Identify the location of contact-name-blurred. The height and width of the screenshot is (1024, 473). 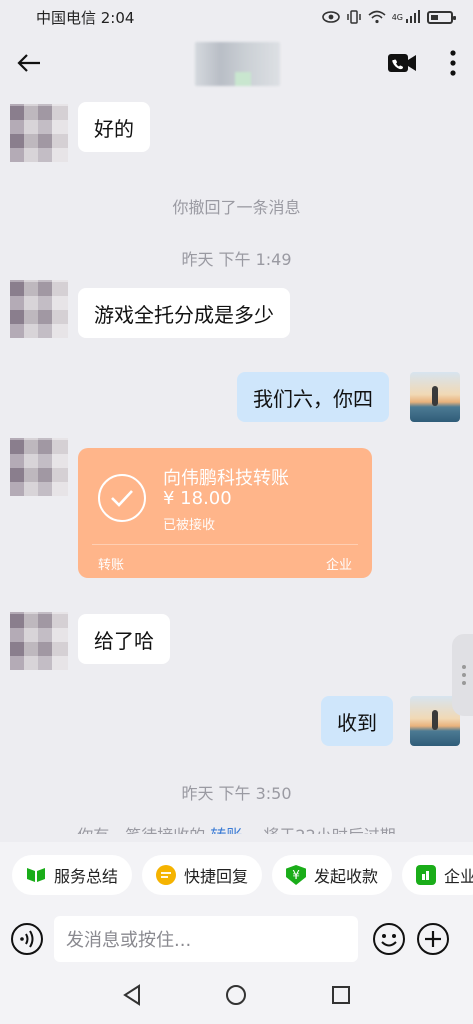
(237, 64).